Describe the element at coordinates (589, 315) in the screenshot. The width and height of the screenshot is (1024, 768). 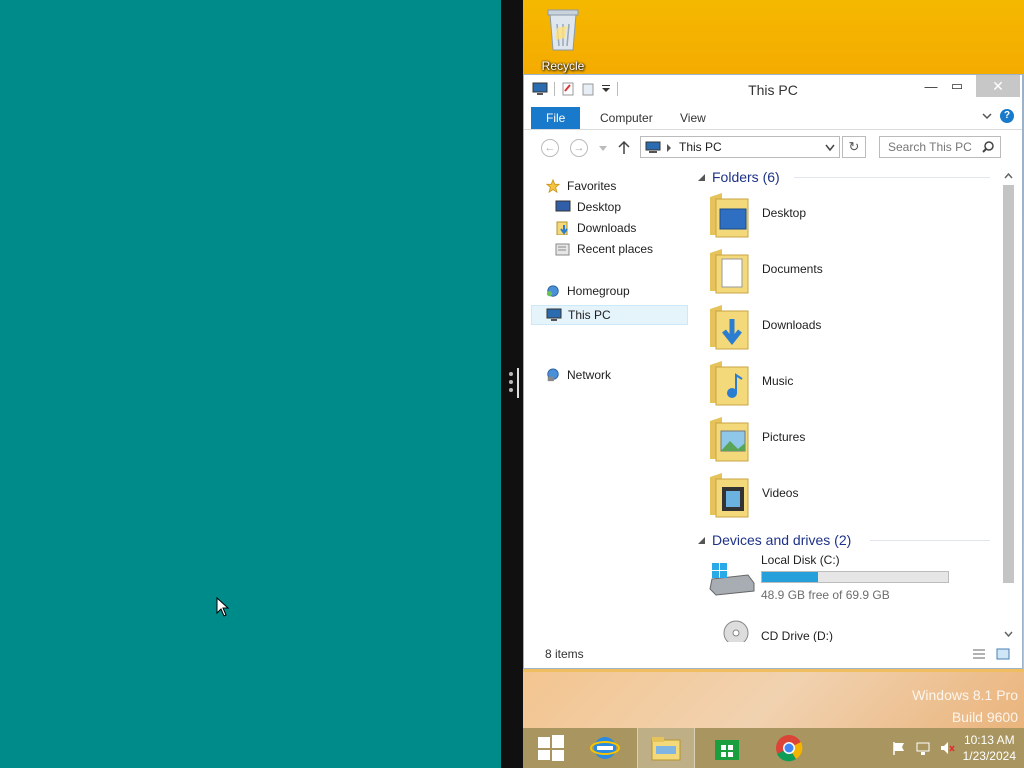
I see `nav-this-pc-label: This PC` at that location.